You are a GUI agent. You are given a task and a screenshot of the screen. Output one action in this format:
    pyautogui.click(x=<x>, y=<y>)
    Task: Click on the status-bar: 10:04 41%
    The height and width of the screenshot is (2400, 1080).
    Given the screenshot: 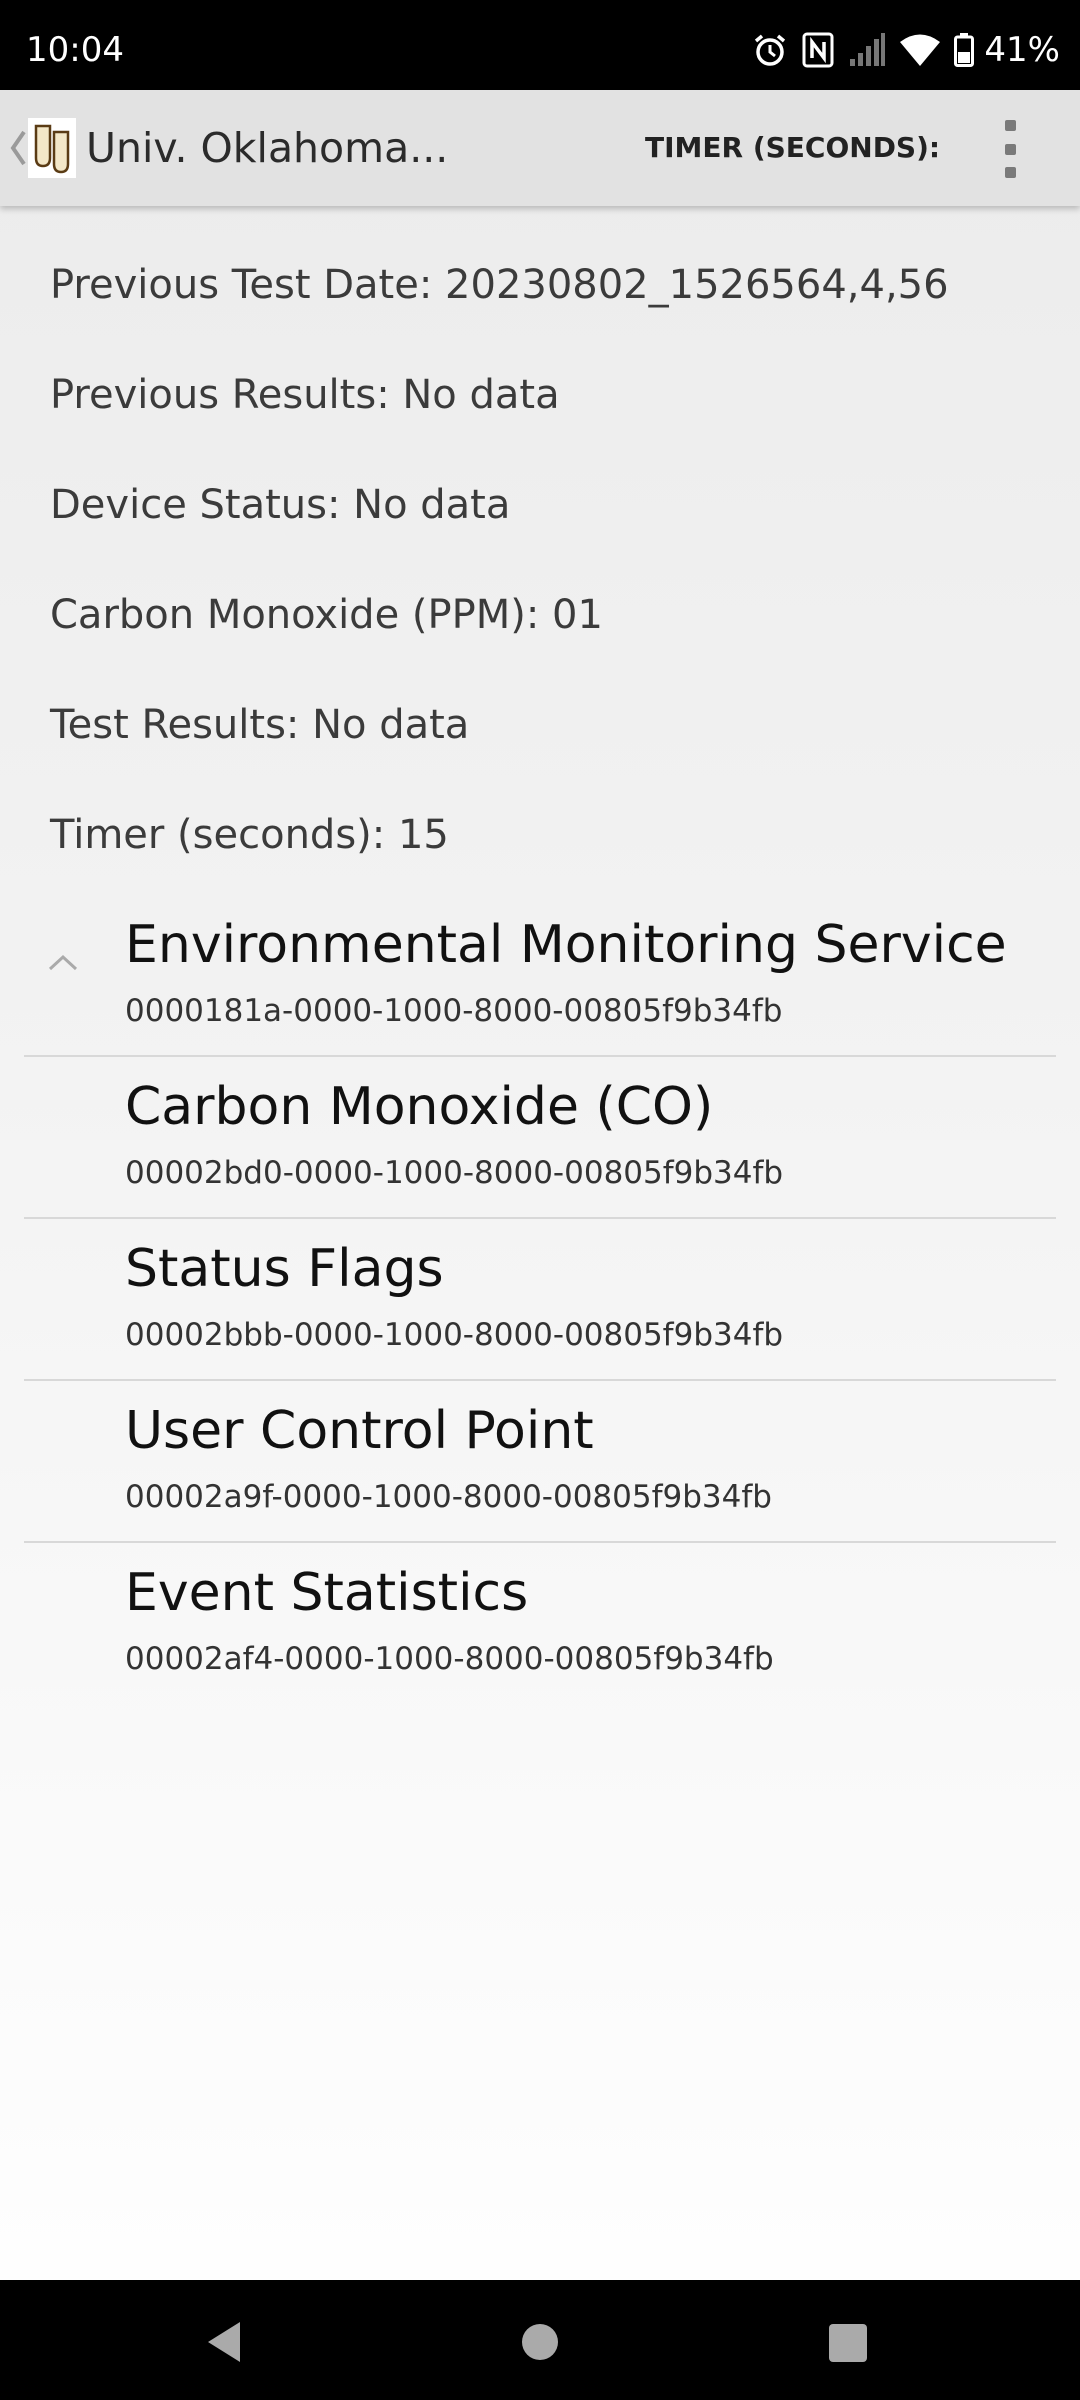 What is the action you would take?
    pyautogui.click(x=540, y=45)
    